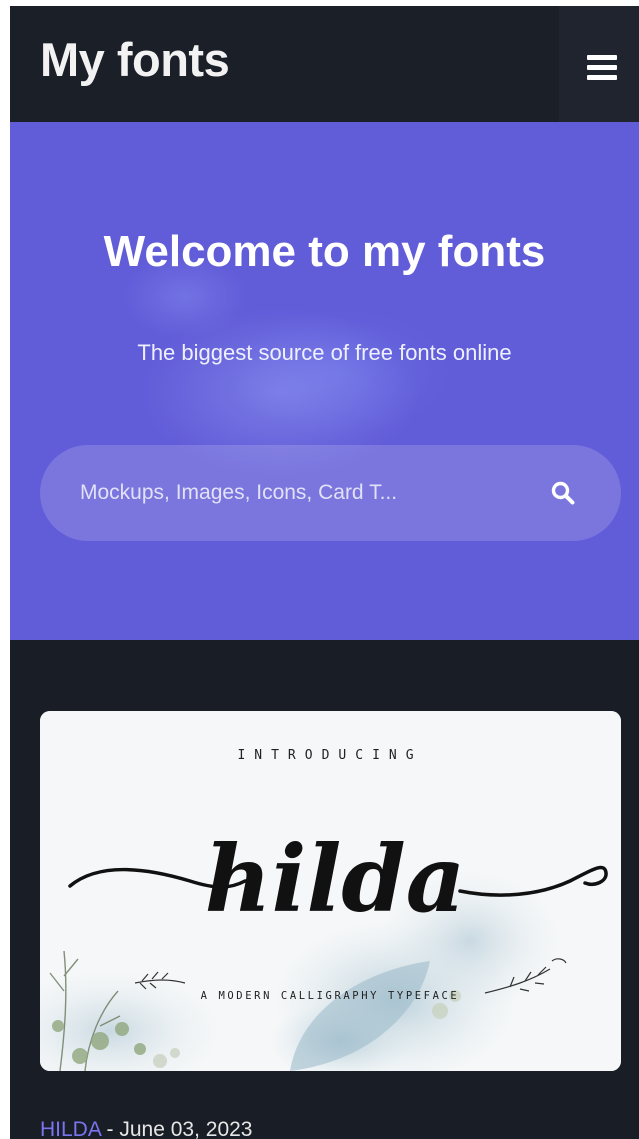 The image size is (639, 1139). I want to click on preview-intro-text: INTRODUCING, so click(329, 755).